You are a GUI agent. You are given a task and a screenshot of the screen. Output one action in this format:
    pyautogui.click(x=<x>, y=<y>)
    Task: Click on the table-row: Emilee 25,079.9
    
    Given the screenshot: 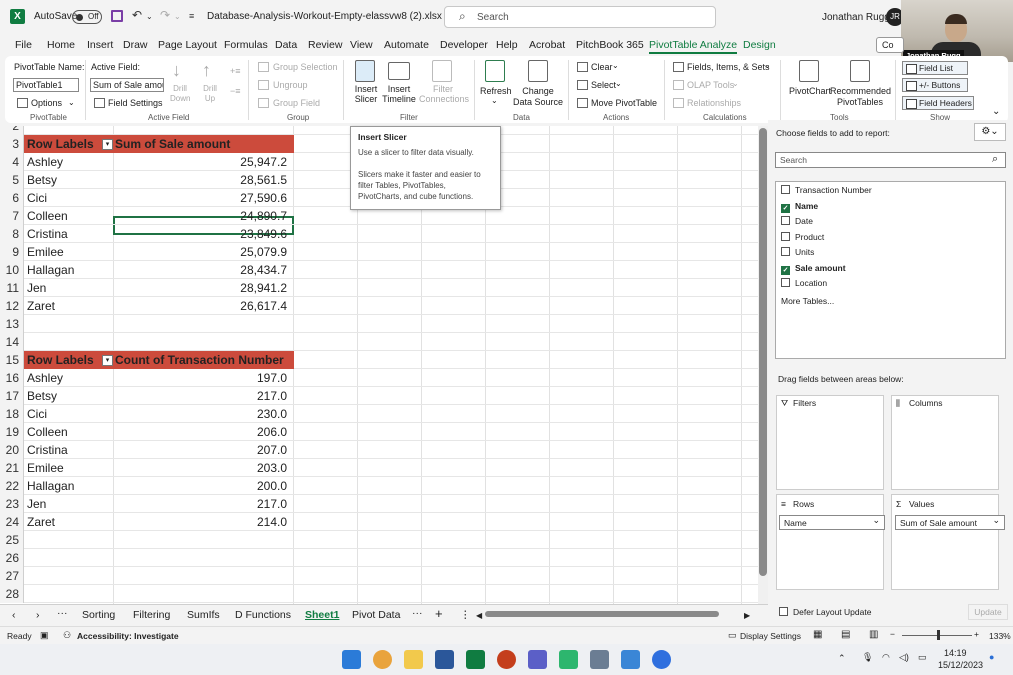 What is the action you would take?
    pyautogui.click(x=391, y=252)
    